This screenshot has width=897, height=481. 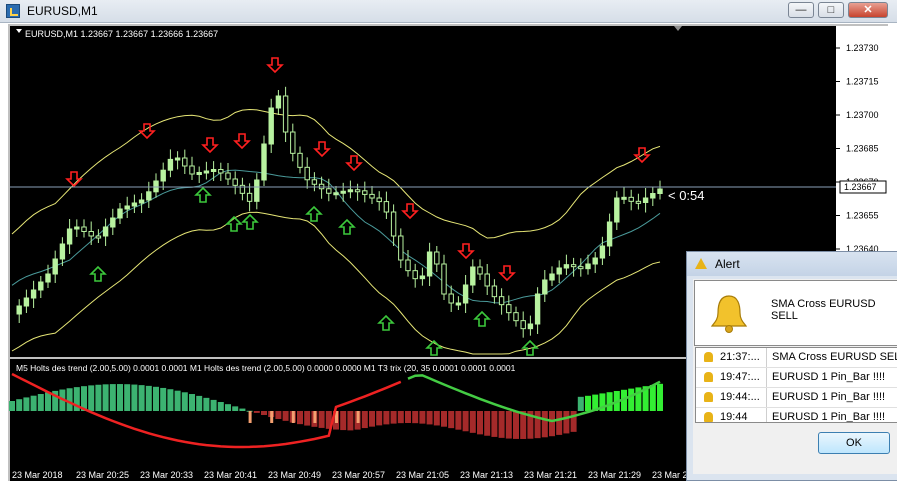 I want to click on alert-log-row: 19:44 EURUSD 1 Pin_Bar !!!!, so click(x=796, y=415).